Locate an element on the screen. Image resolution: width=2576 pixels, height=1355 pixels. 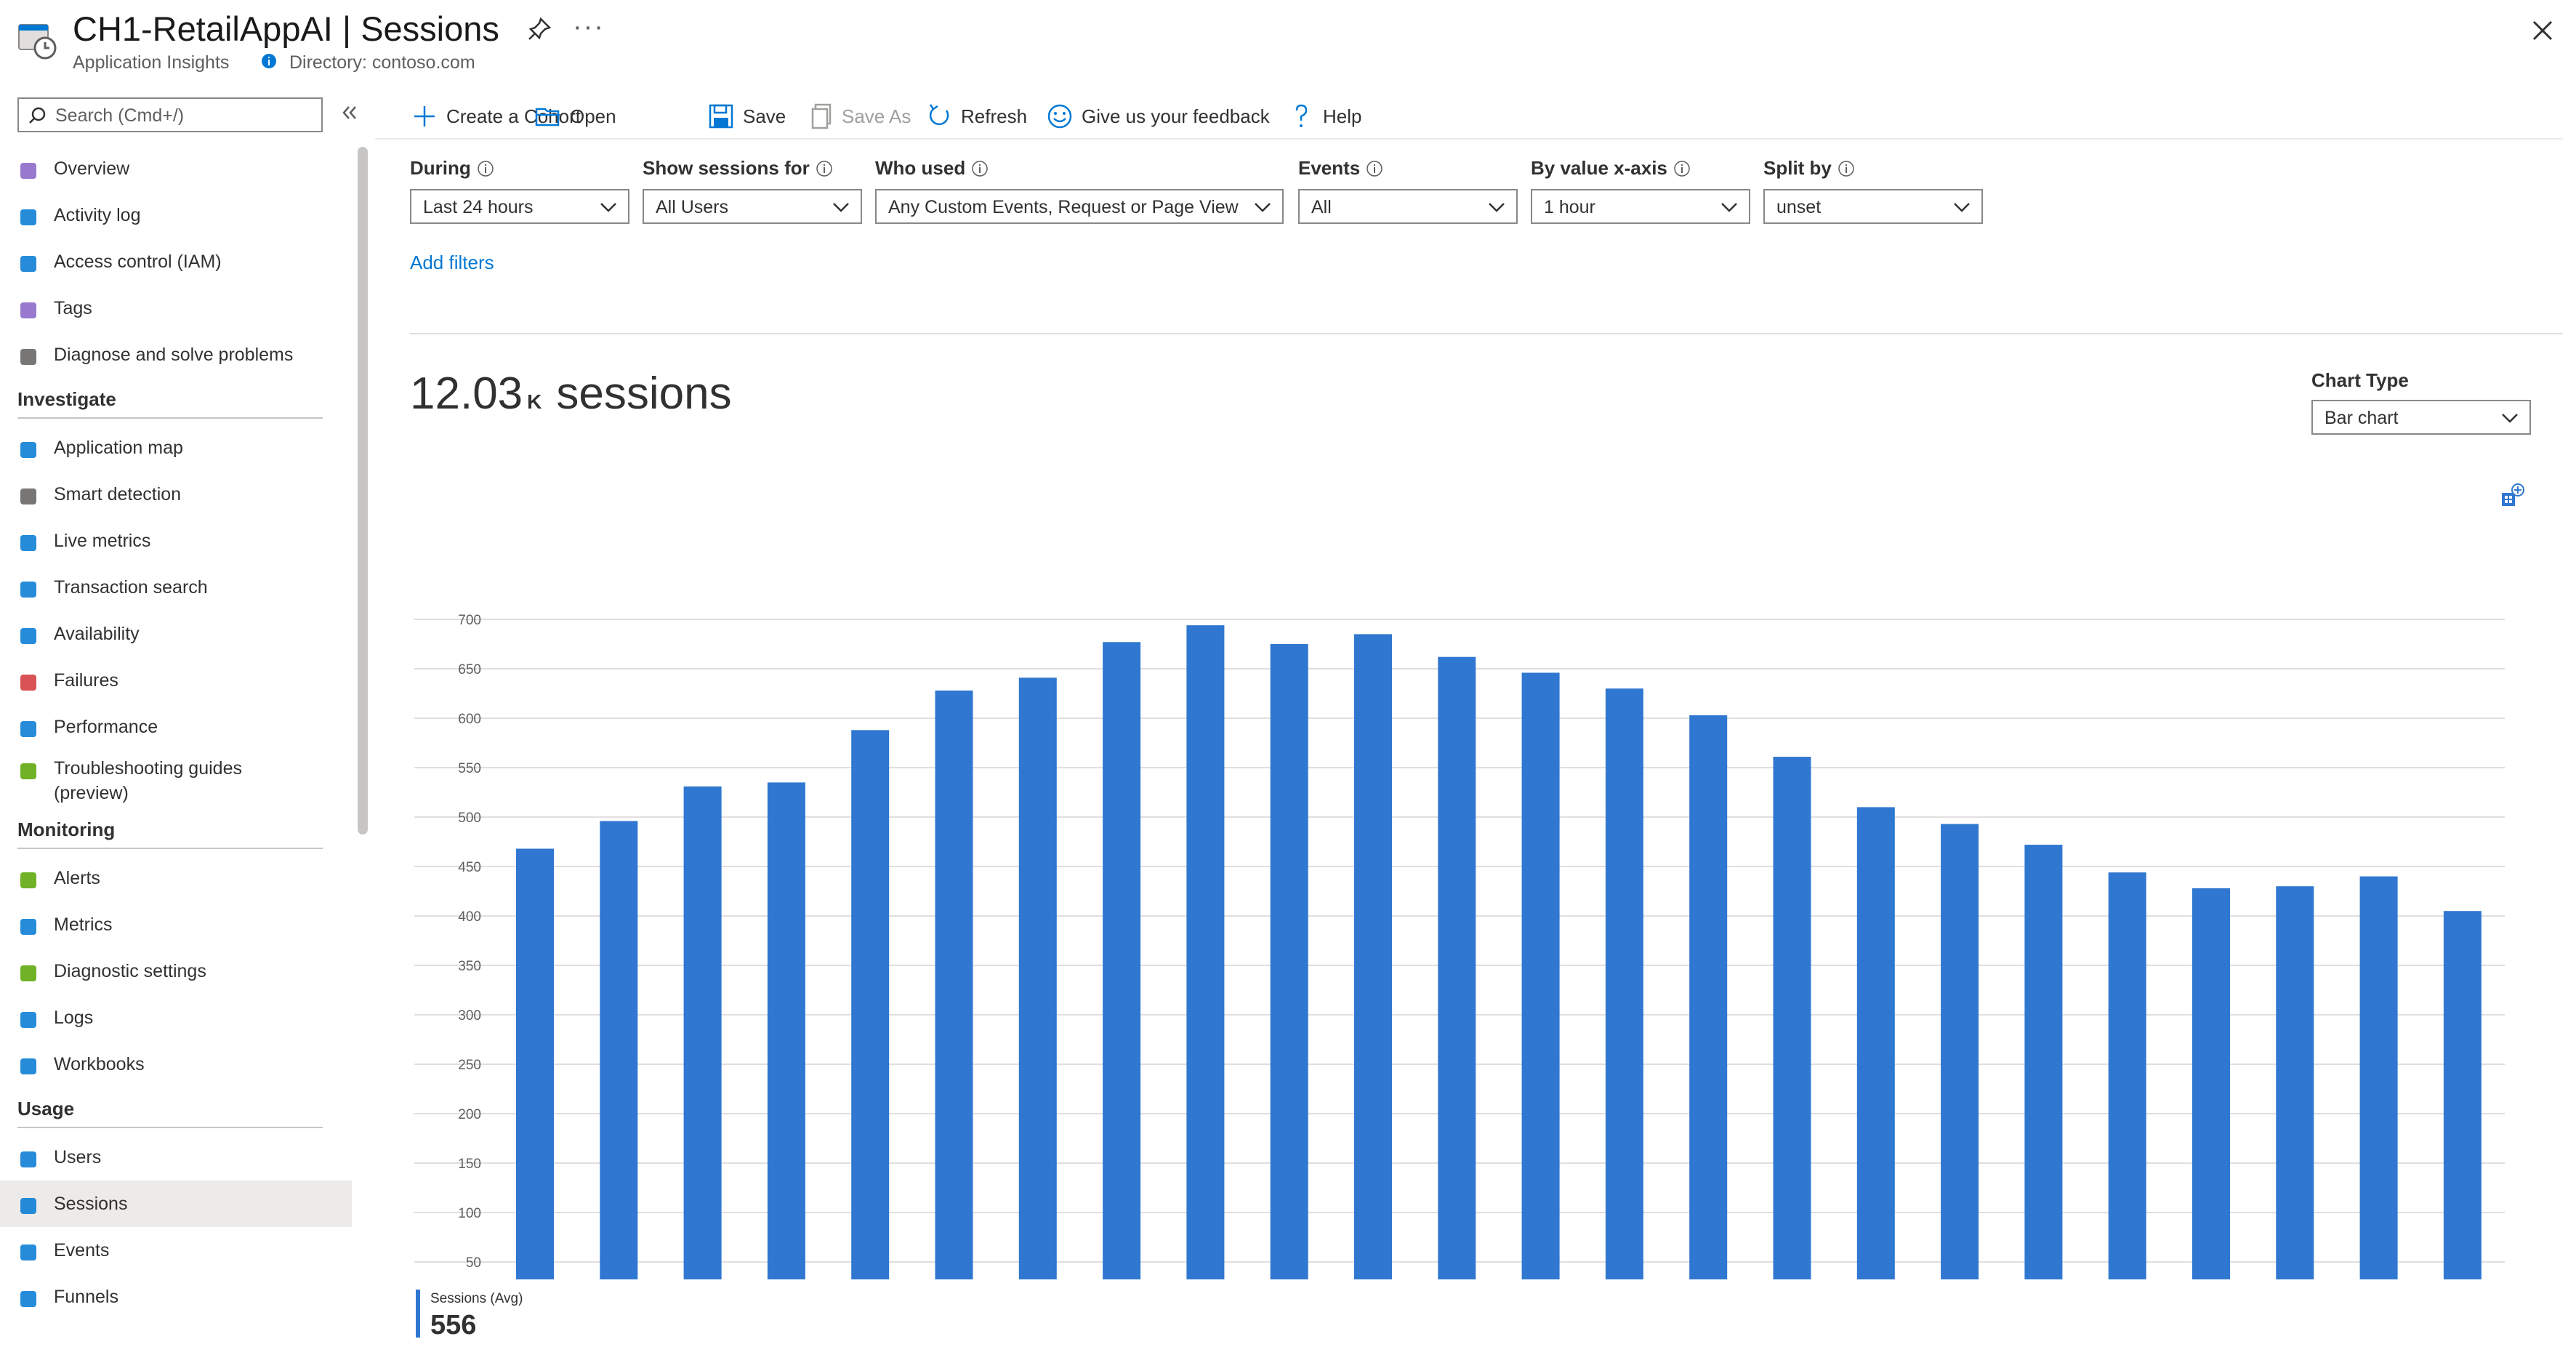
sidebar-item-live-metrics: Live metrics is located at coordinates (176, 541).